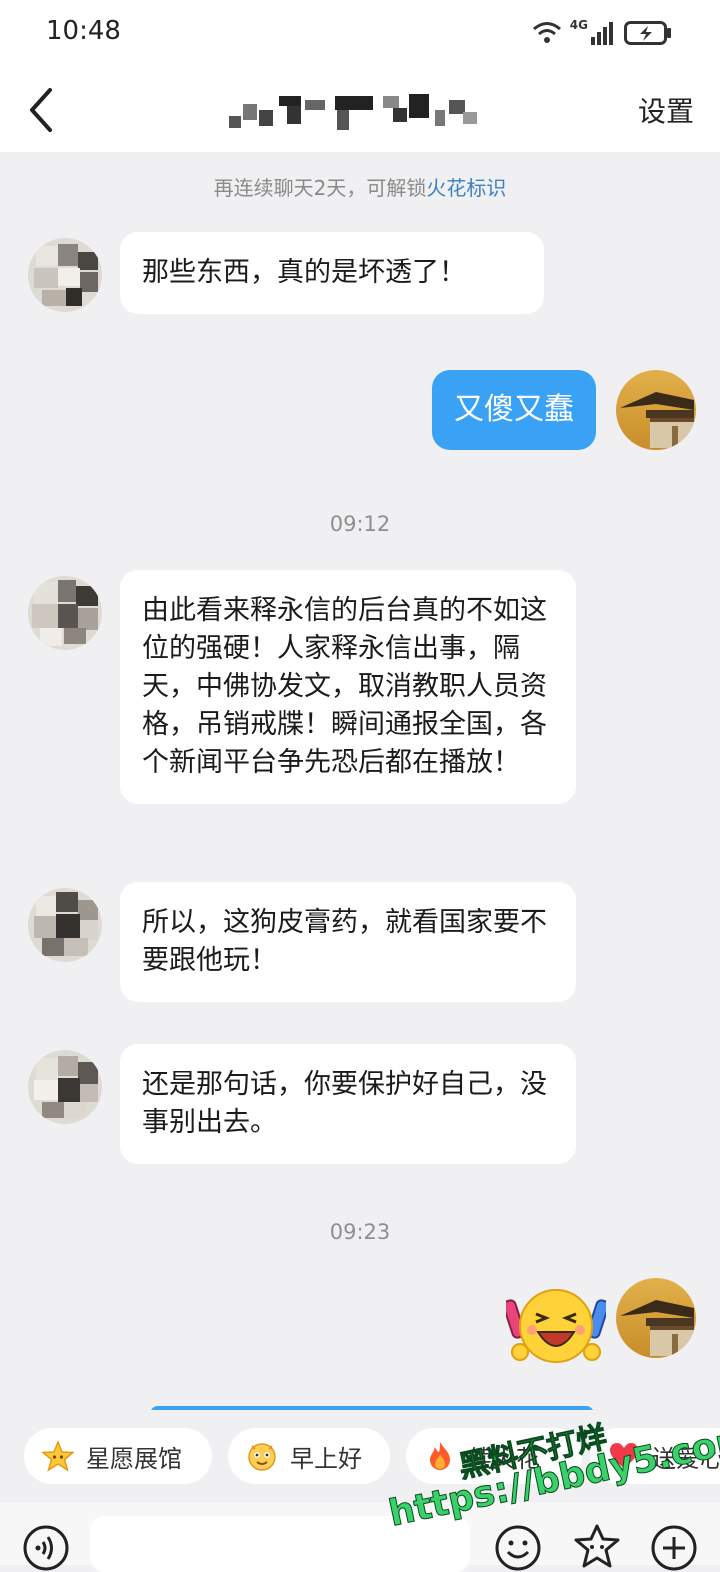 The height and width of the screenshot is (1572, 720). I want to click on status-bar: 10:48 4G, so click(360, 35).